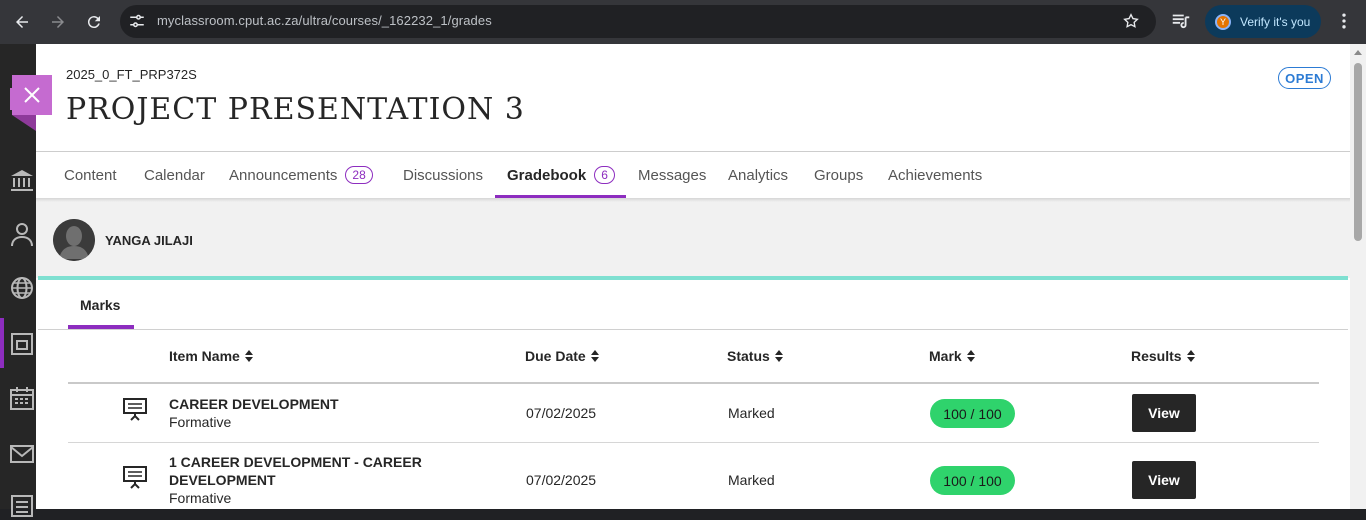 The height and width of the screenshot is (520, 1366). I want to click on course-title: PROJECT PRESENTATION 3, so click(295, 109).